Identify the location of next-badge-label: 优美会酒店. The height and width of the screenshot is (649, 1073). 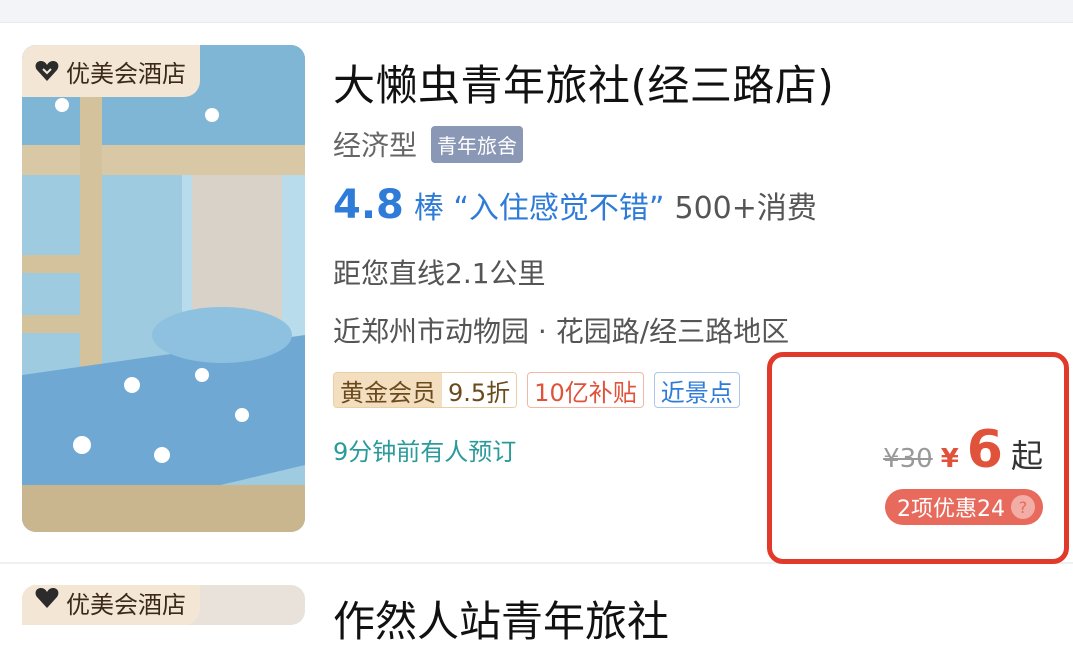
(126, 605).